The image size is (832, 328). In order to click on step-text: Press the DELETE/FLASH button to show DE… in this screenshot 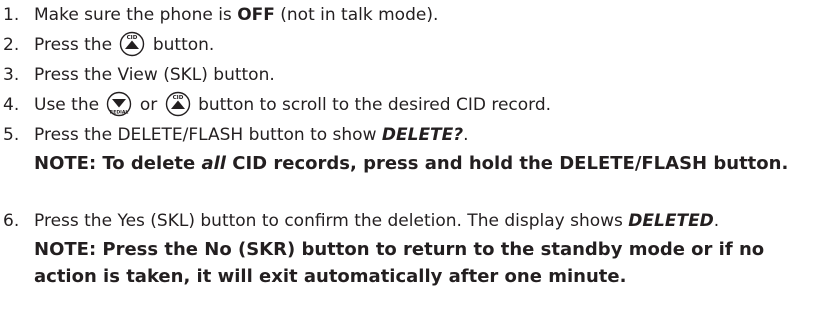, I will do `click(251, 135)`.